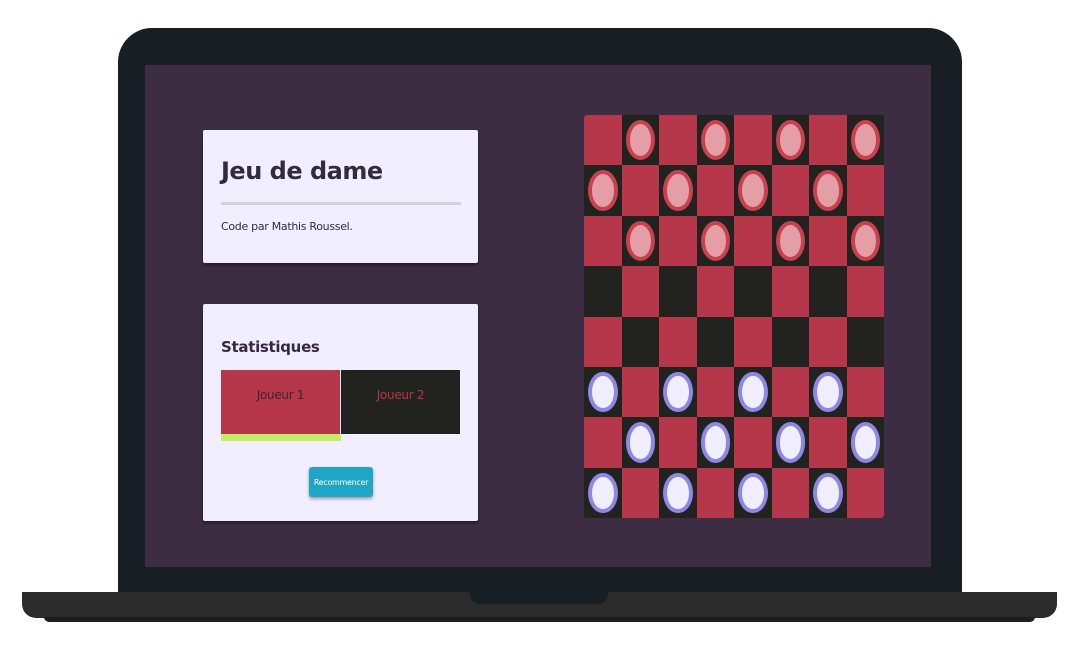  Describe the element at coordinates (640, 342) in the screenshot. I see `board-cell-r5-c2` at that location.